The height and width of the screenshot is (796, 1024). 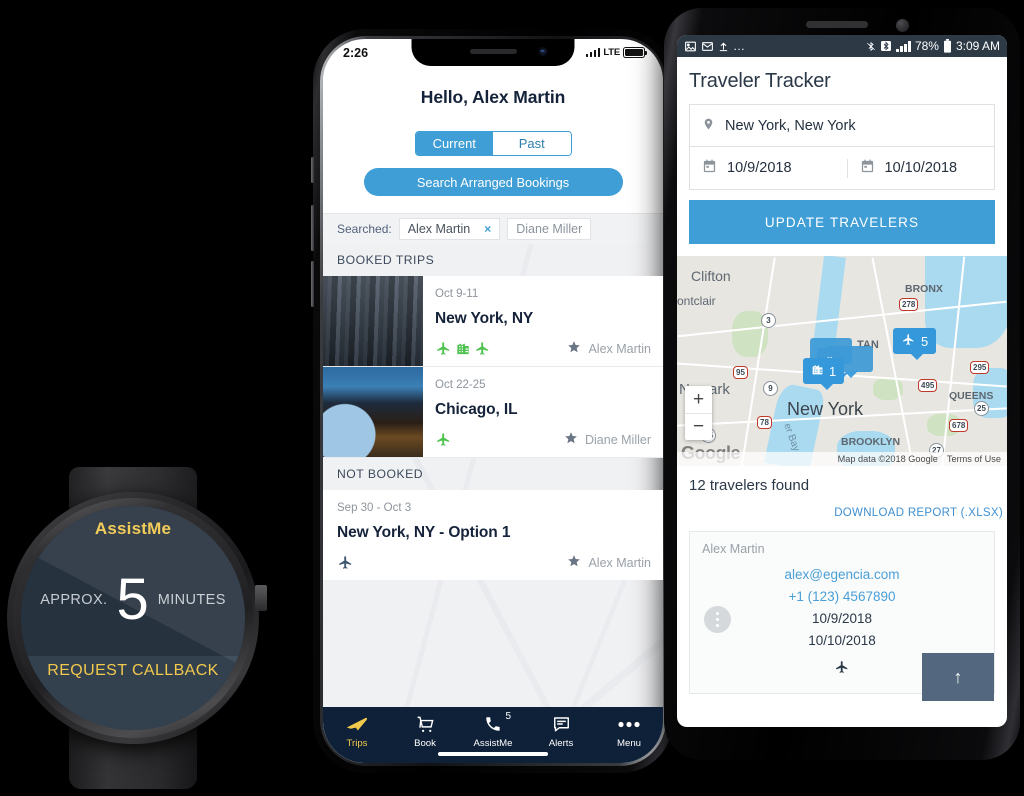 What do you see at coordinates (476, 409) in the screenshot?
I see `trip-city: Chicago, IL` at bounding box center [476, 409].